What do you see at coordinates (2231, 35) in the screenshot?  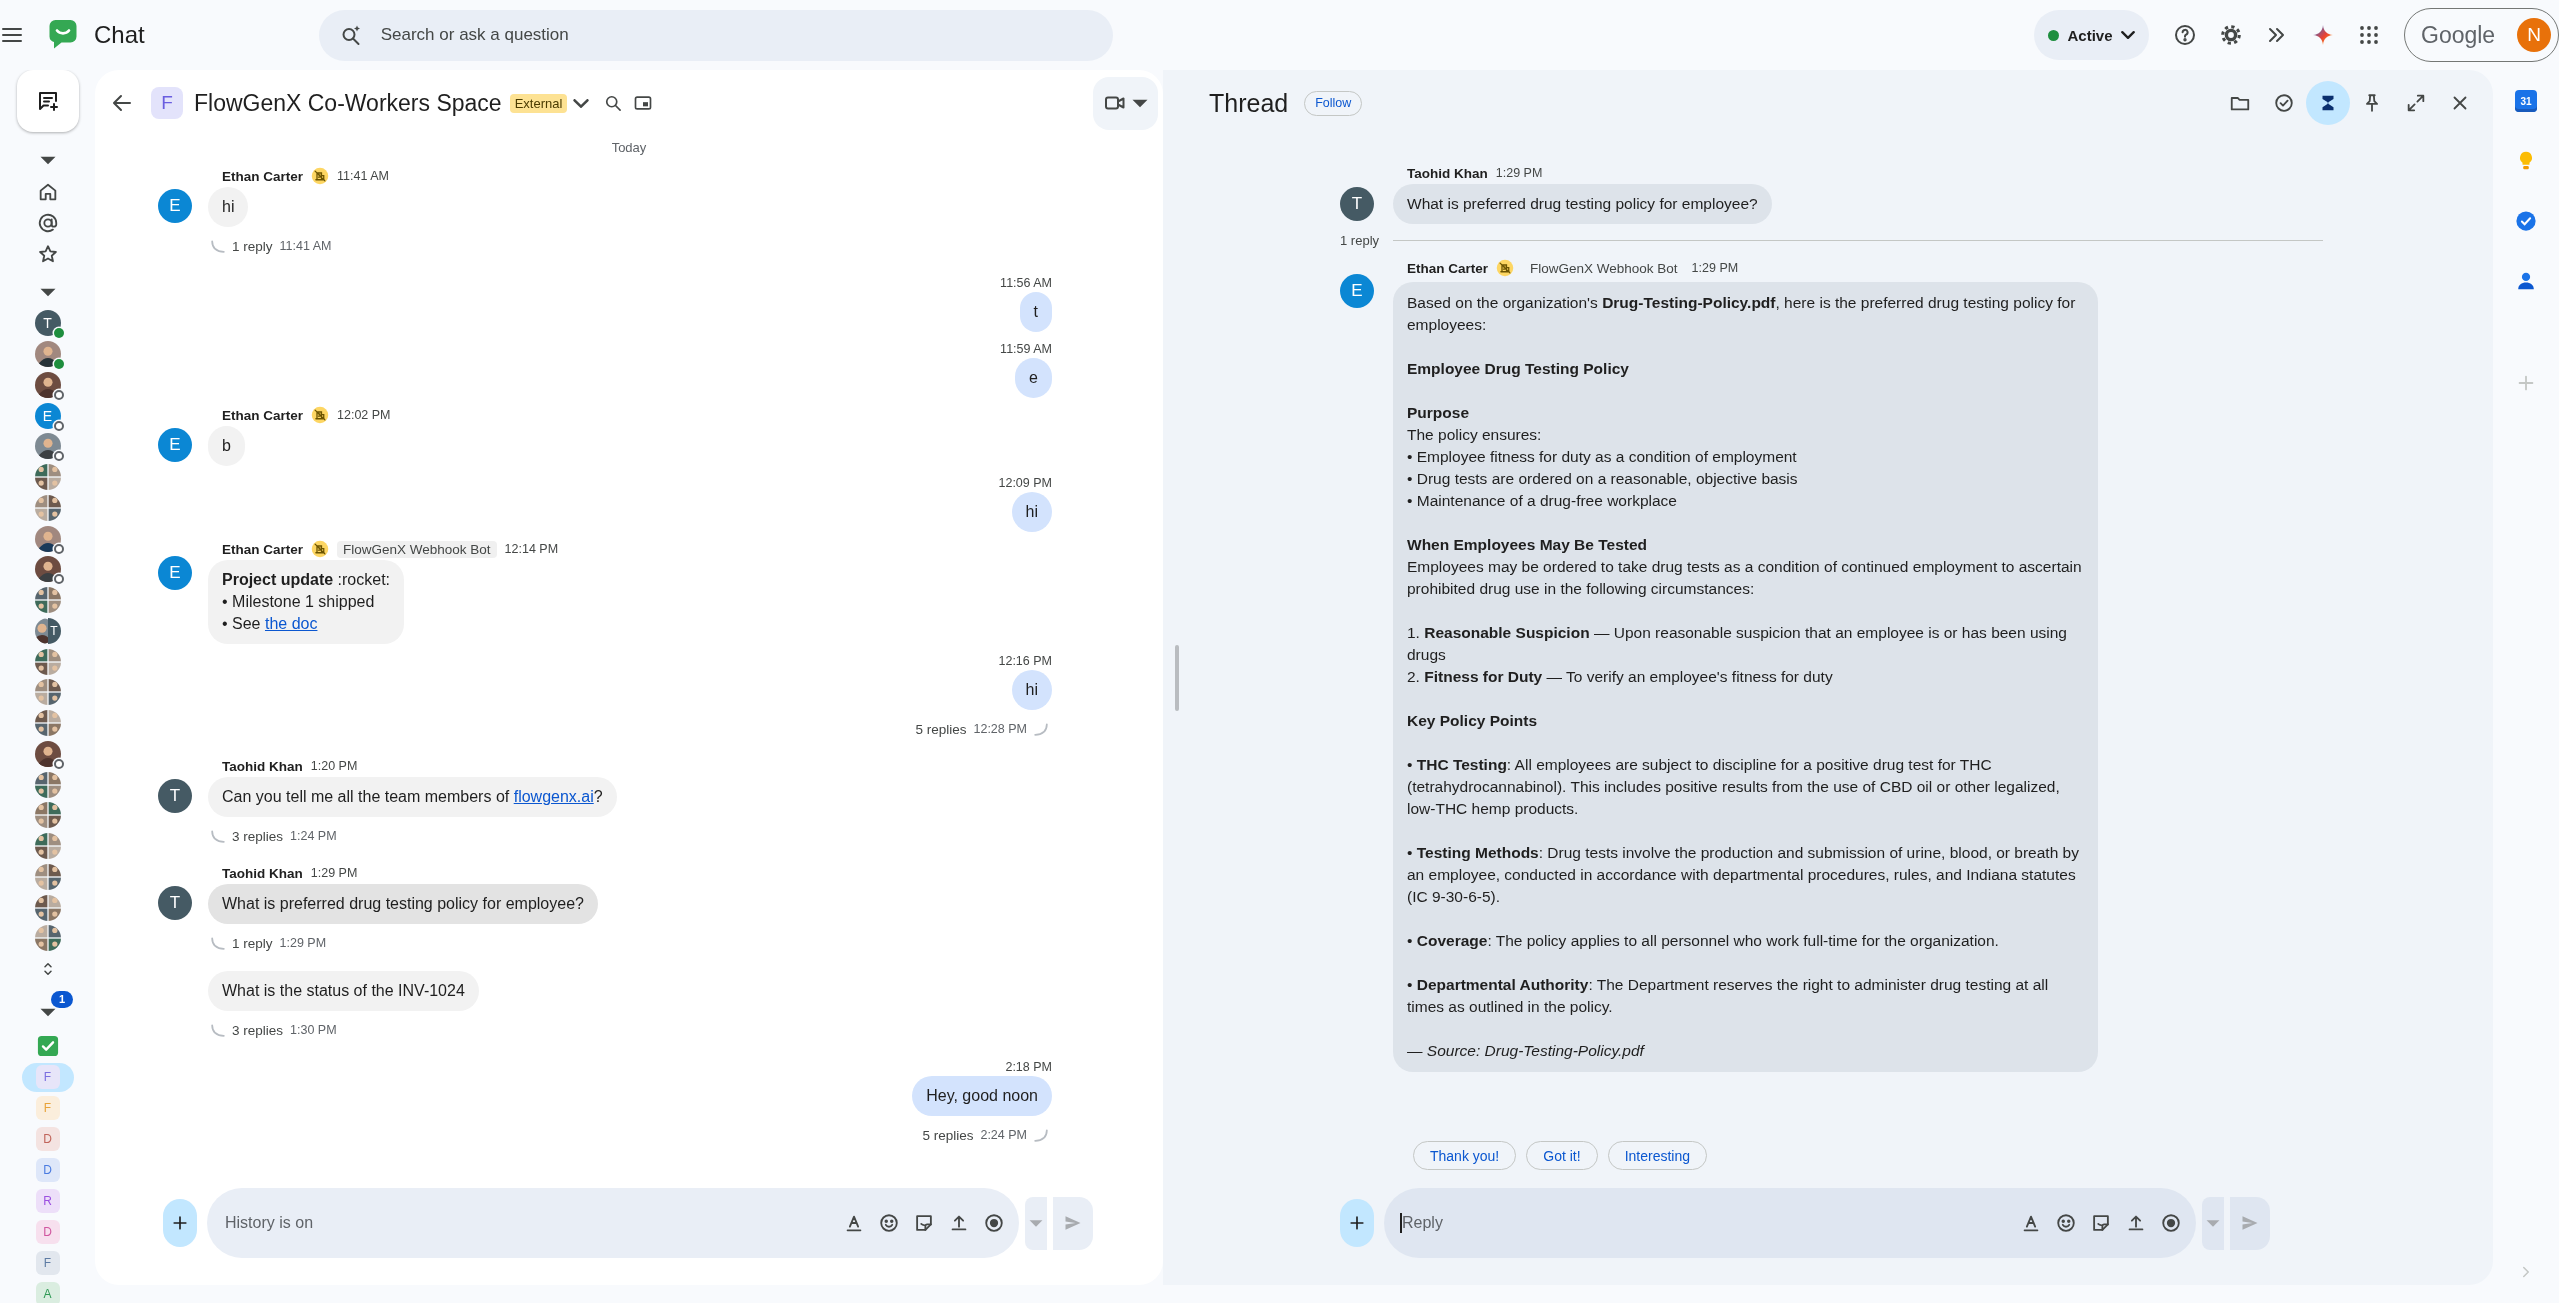 I see `settings-icon` at bounding box center [2231, 35].